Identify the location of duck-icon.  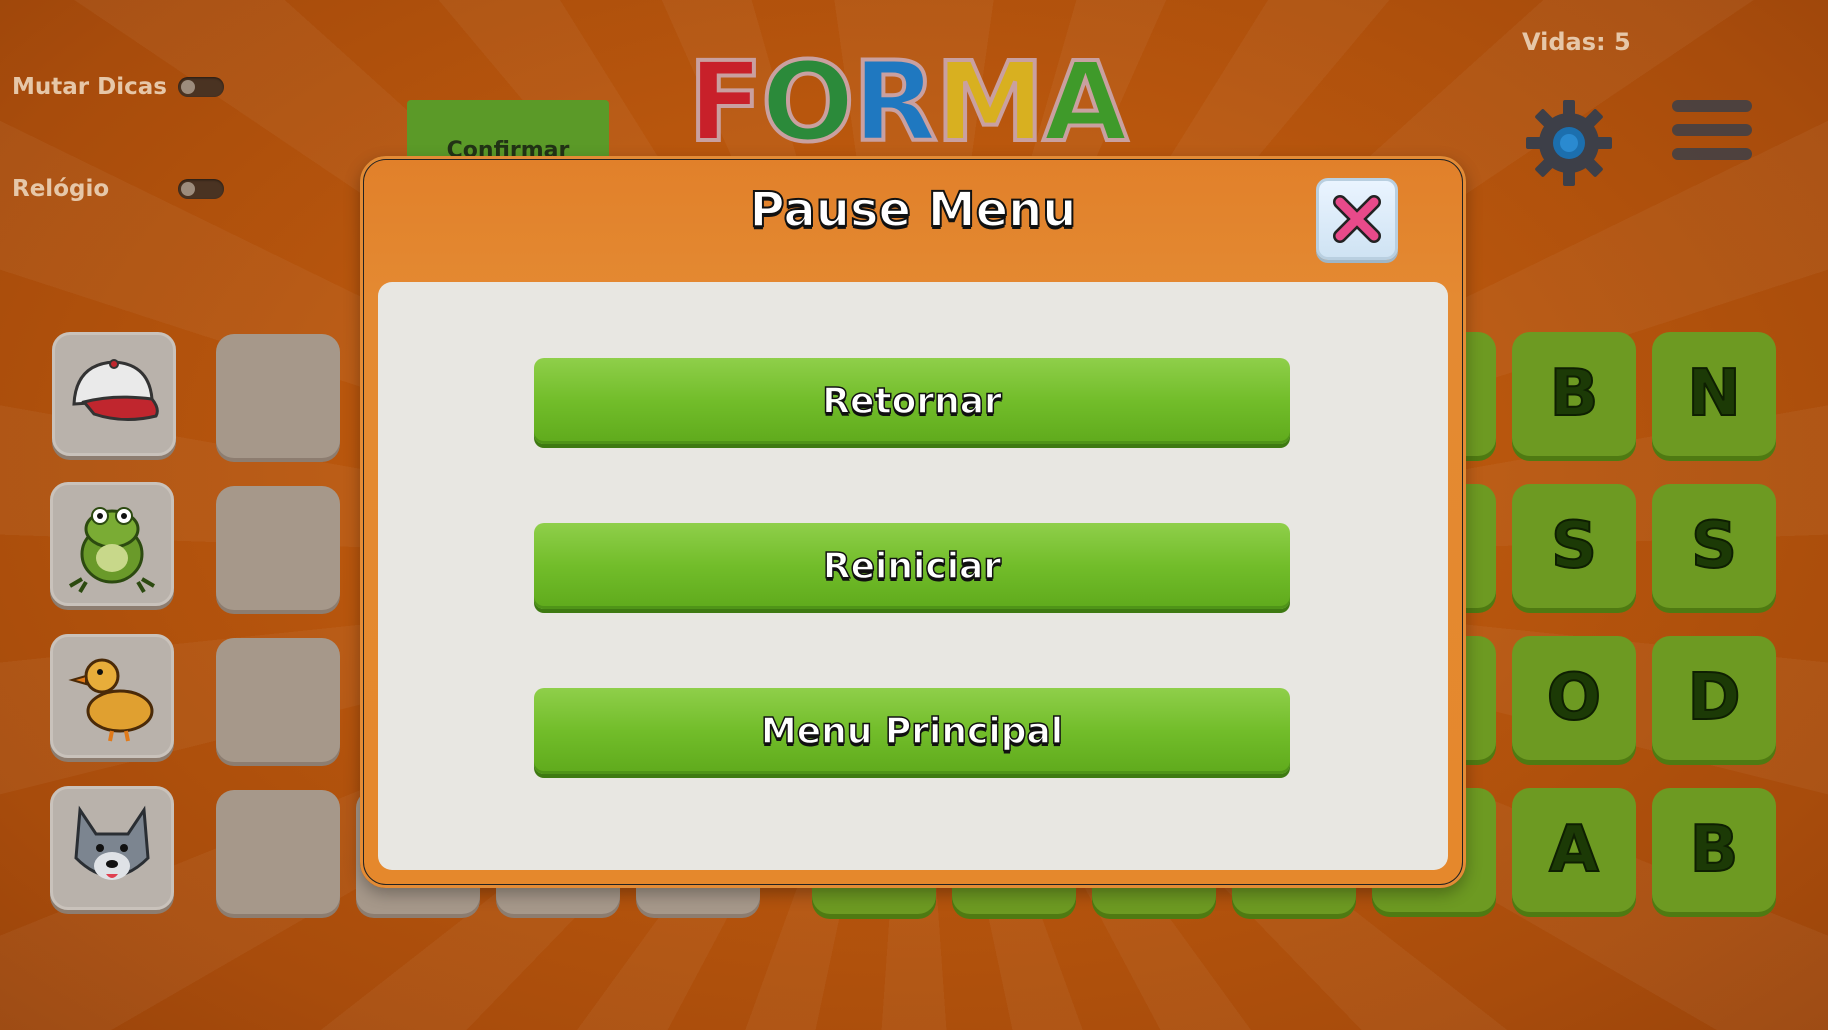
(111, 700).